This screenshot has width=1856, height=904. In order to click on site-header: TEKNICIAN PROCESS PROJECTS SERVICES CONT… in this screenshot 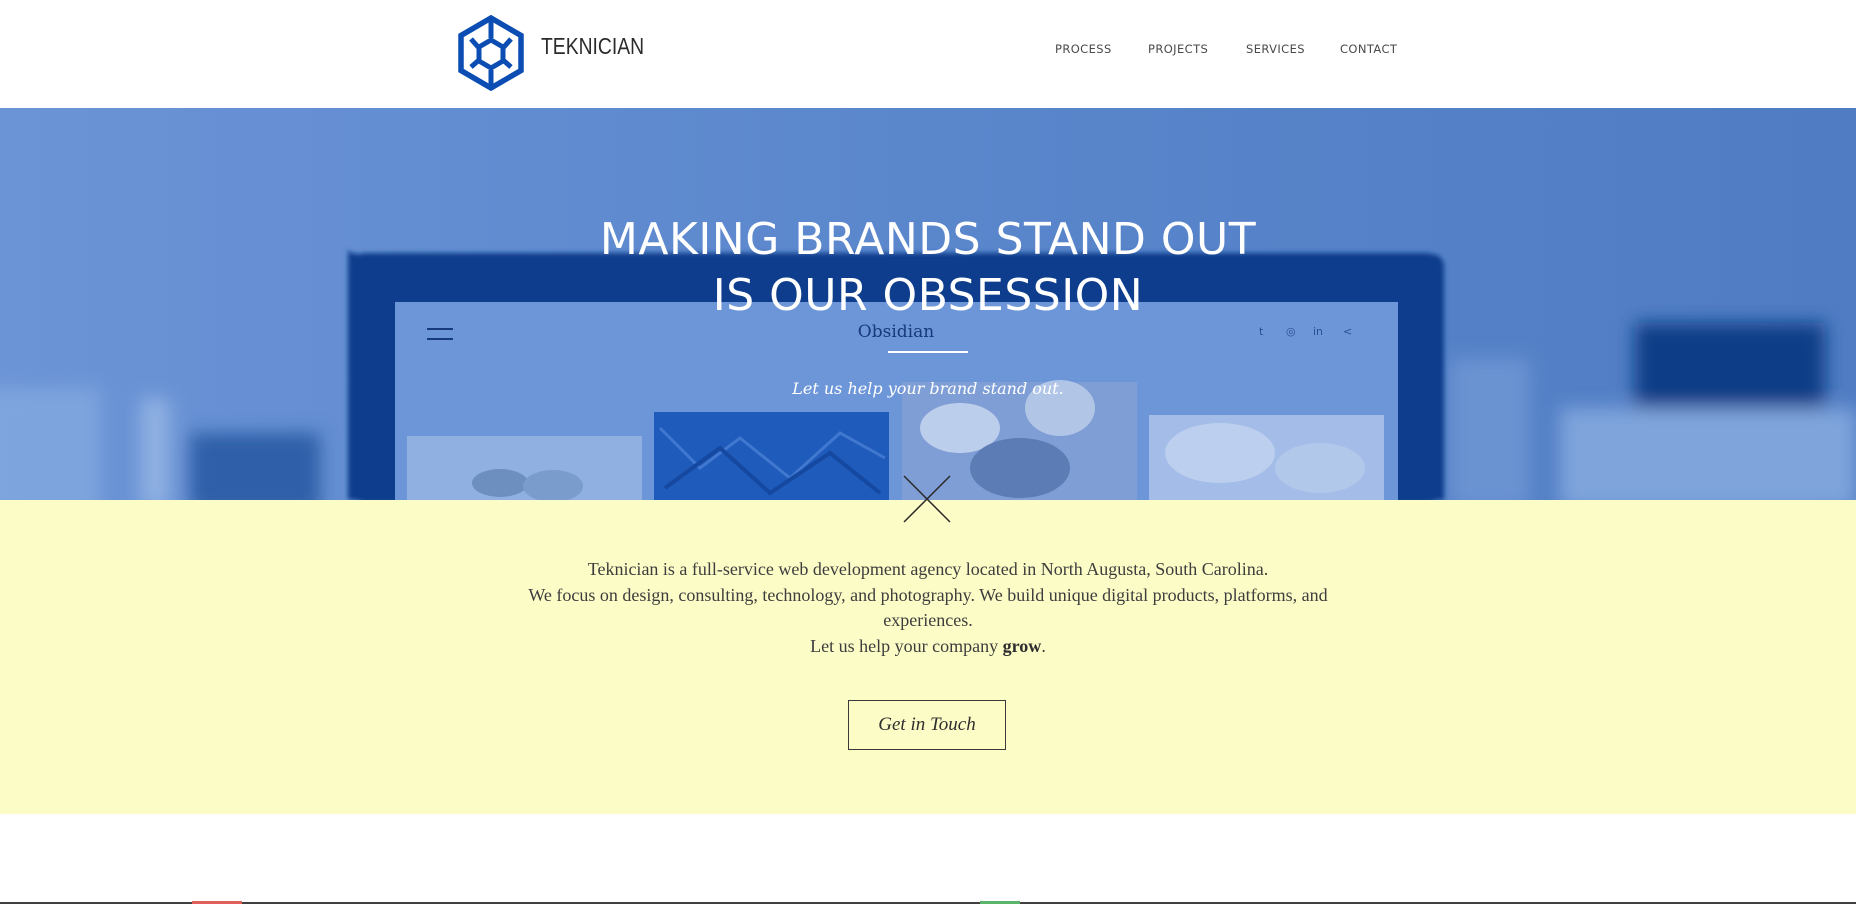, I will do `click(928, 54)`.